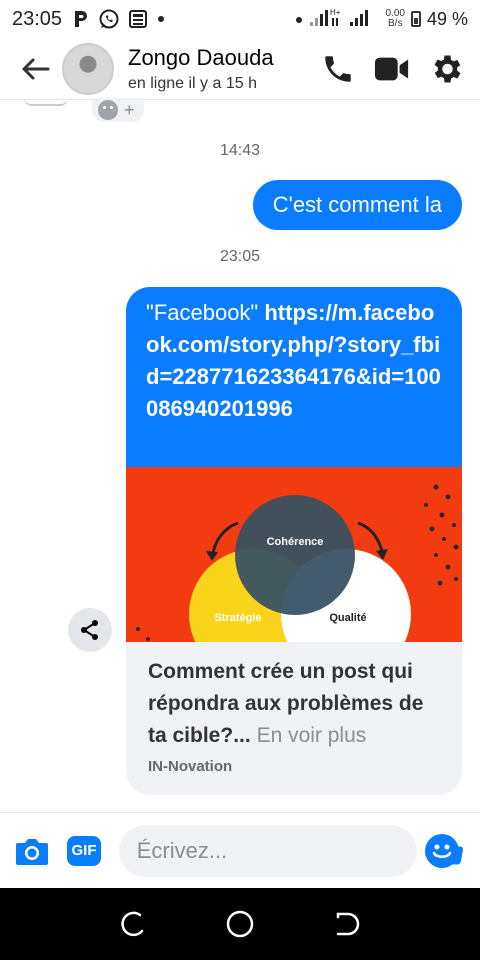  Describe the element at coordinates (190, 766) in the screenshot. I see `link-preview-source: IN-Novation` at that location.